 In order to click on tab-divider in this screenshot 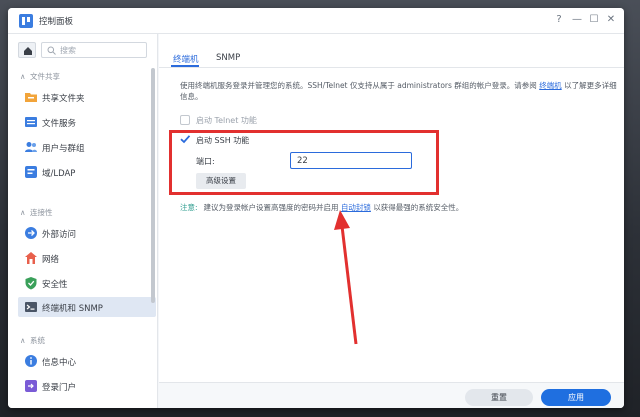, I will do `click(391, 67)`.